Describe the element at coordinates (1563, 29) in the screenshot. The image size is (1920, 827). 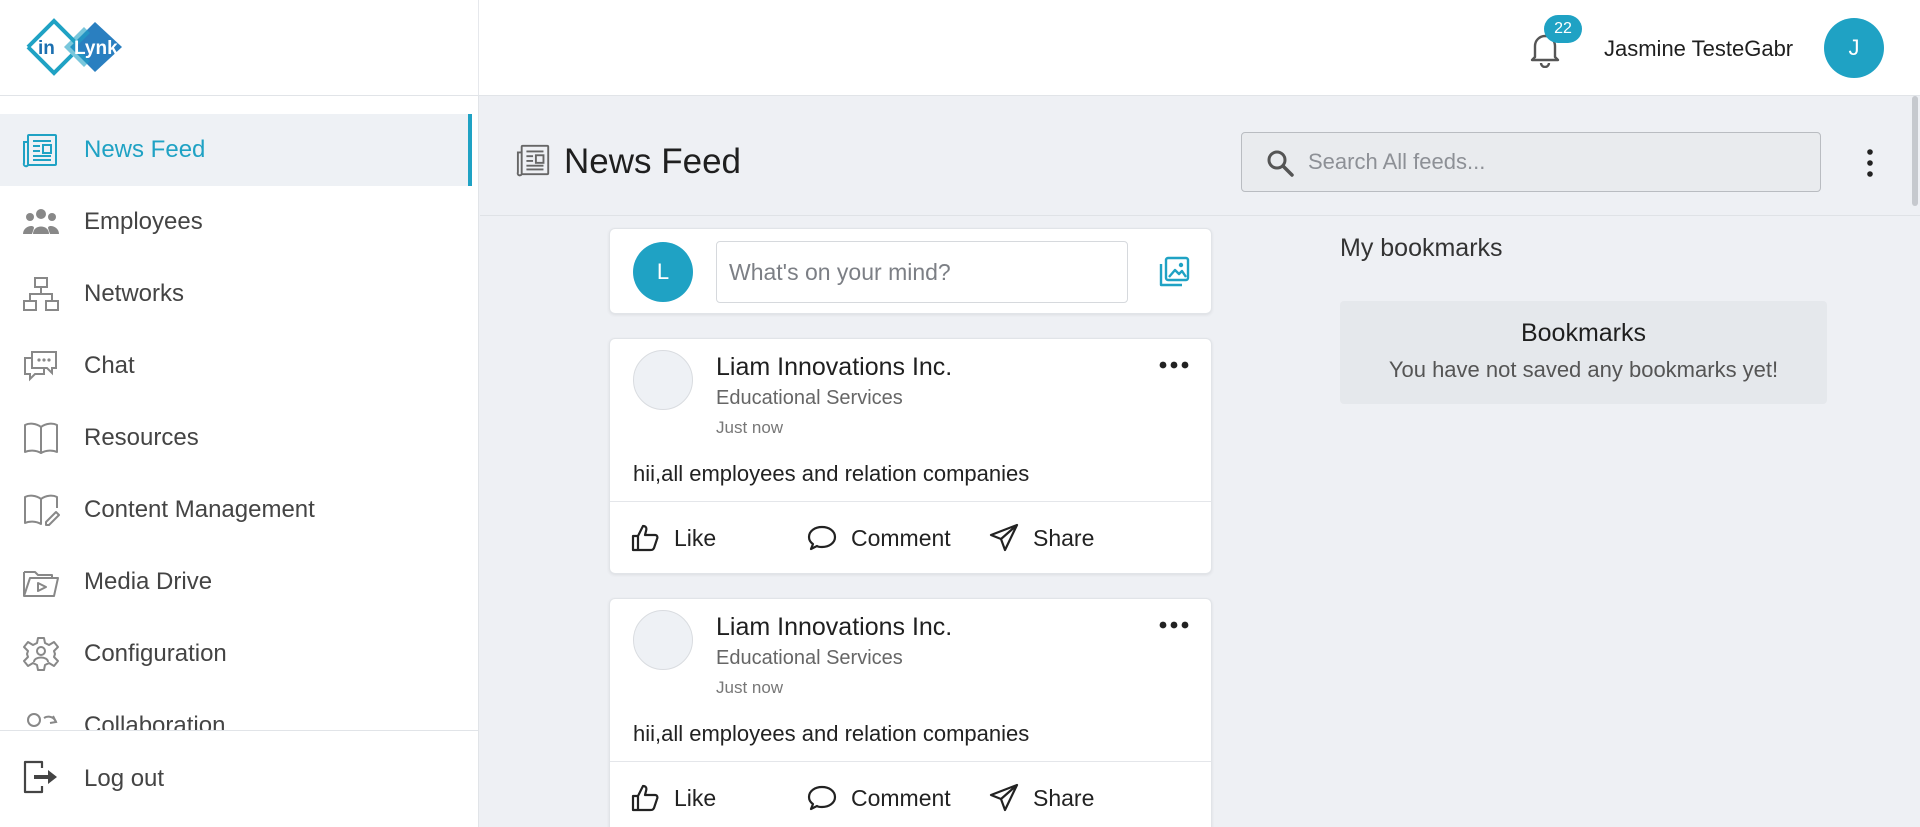
I see `notification-count-badge: 22` at that location.